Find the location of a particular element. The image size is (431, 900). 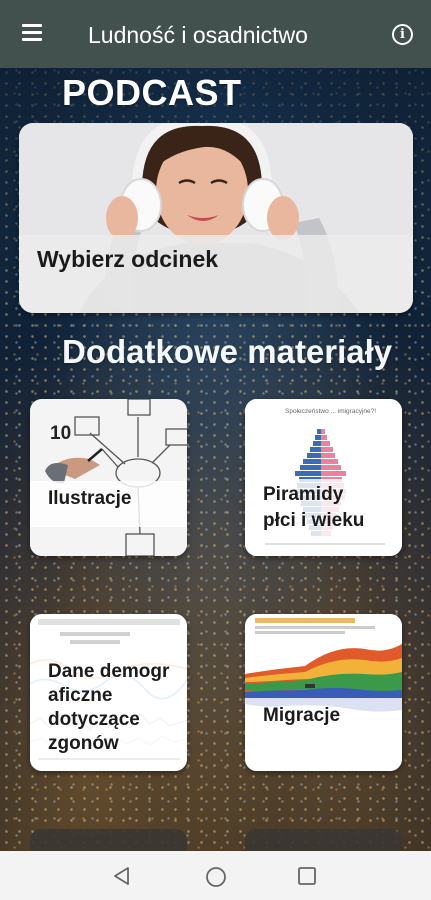

tile-piramidy-label-line2: płci i wieku is located at coordinates (314, 520).